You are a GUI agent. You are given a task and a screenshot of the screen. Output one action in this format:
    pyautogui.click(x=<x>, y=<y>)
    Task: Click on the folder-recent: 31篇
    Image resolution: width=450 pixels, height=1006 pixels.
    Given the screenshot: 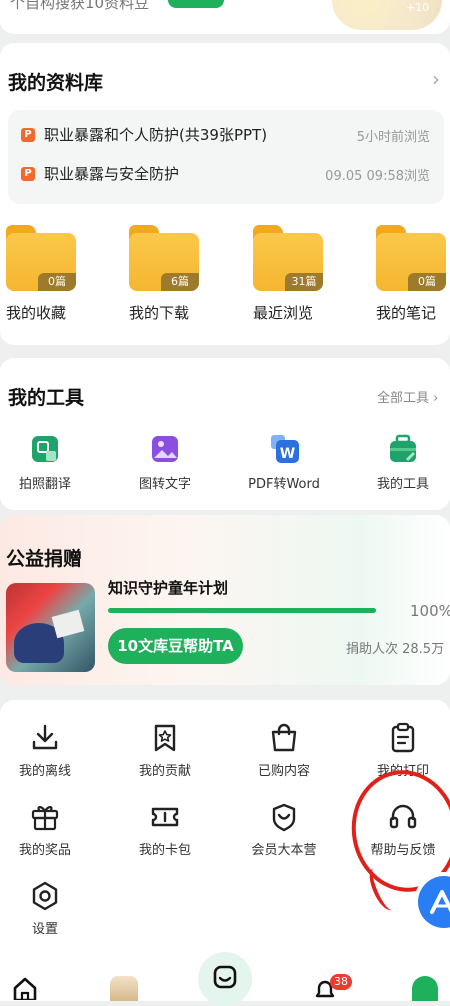 What is the action you would take?
    pyautogui.click(x=288, y=258)
    